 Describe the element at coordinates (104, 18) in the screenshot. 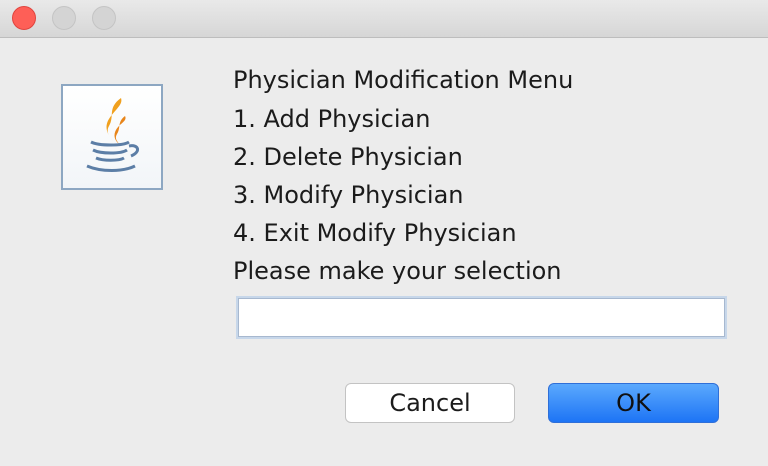

I see `zoom-window-button` at that location.